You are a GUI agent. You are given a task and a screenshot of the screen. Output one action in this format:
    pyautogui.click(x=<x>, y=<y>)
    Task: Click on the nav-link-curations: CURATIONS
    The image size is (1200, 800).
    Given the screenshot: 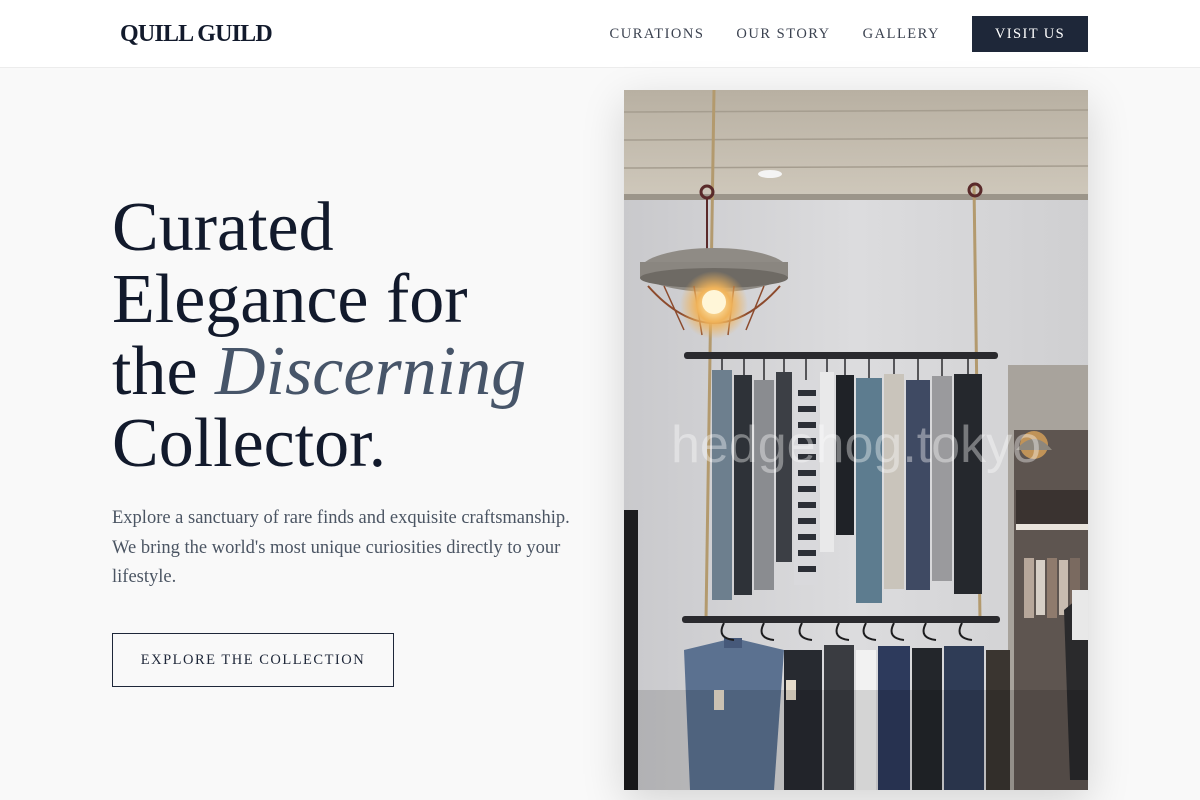 What is the action you would take?
    pyautogui.click(x=657, y=34)
    